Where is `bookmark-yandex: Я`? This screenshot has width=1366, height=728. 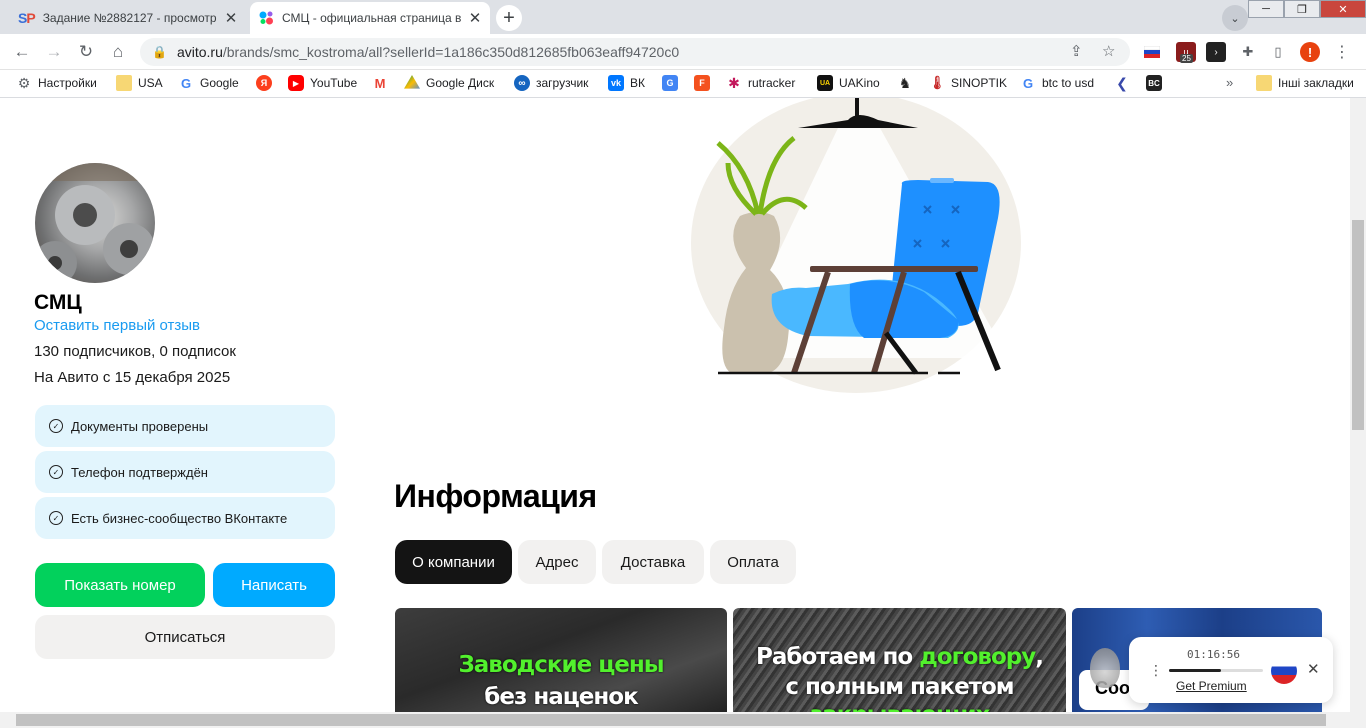
bookmark-yandex: Я is located at coordinates (264, 83).